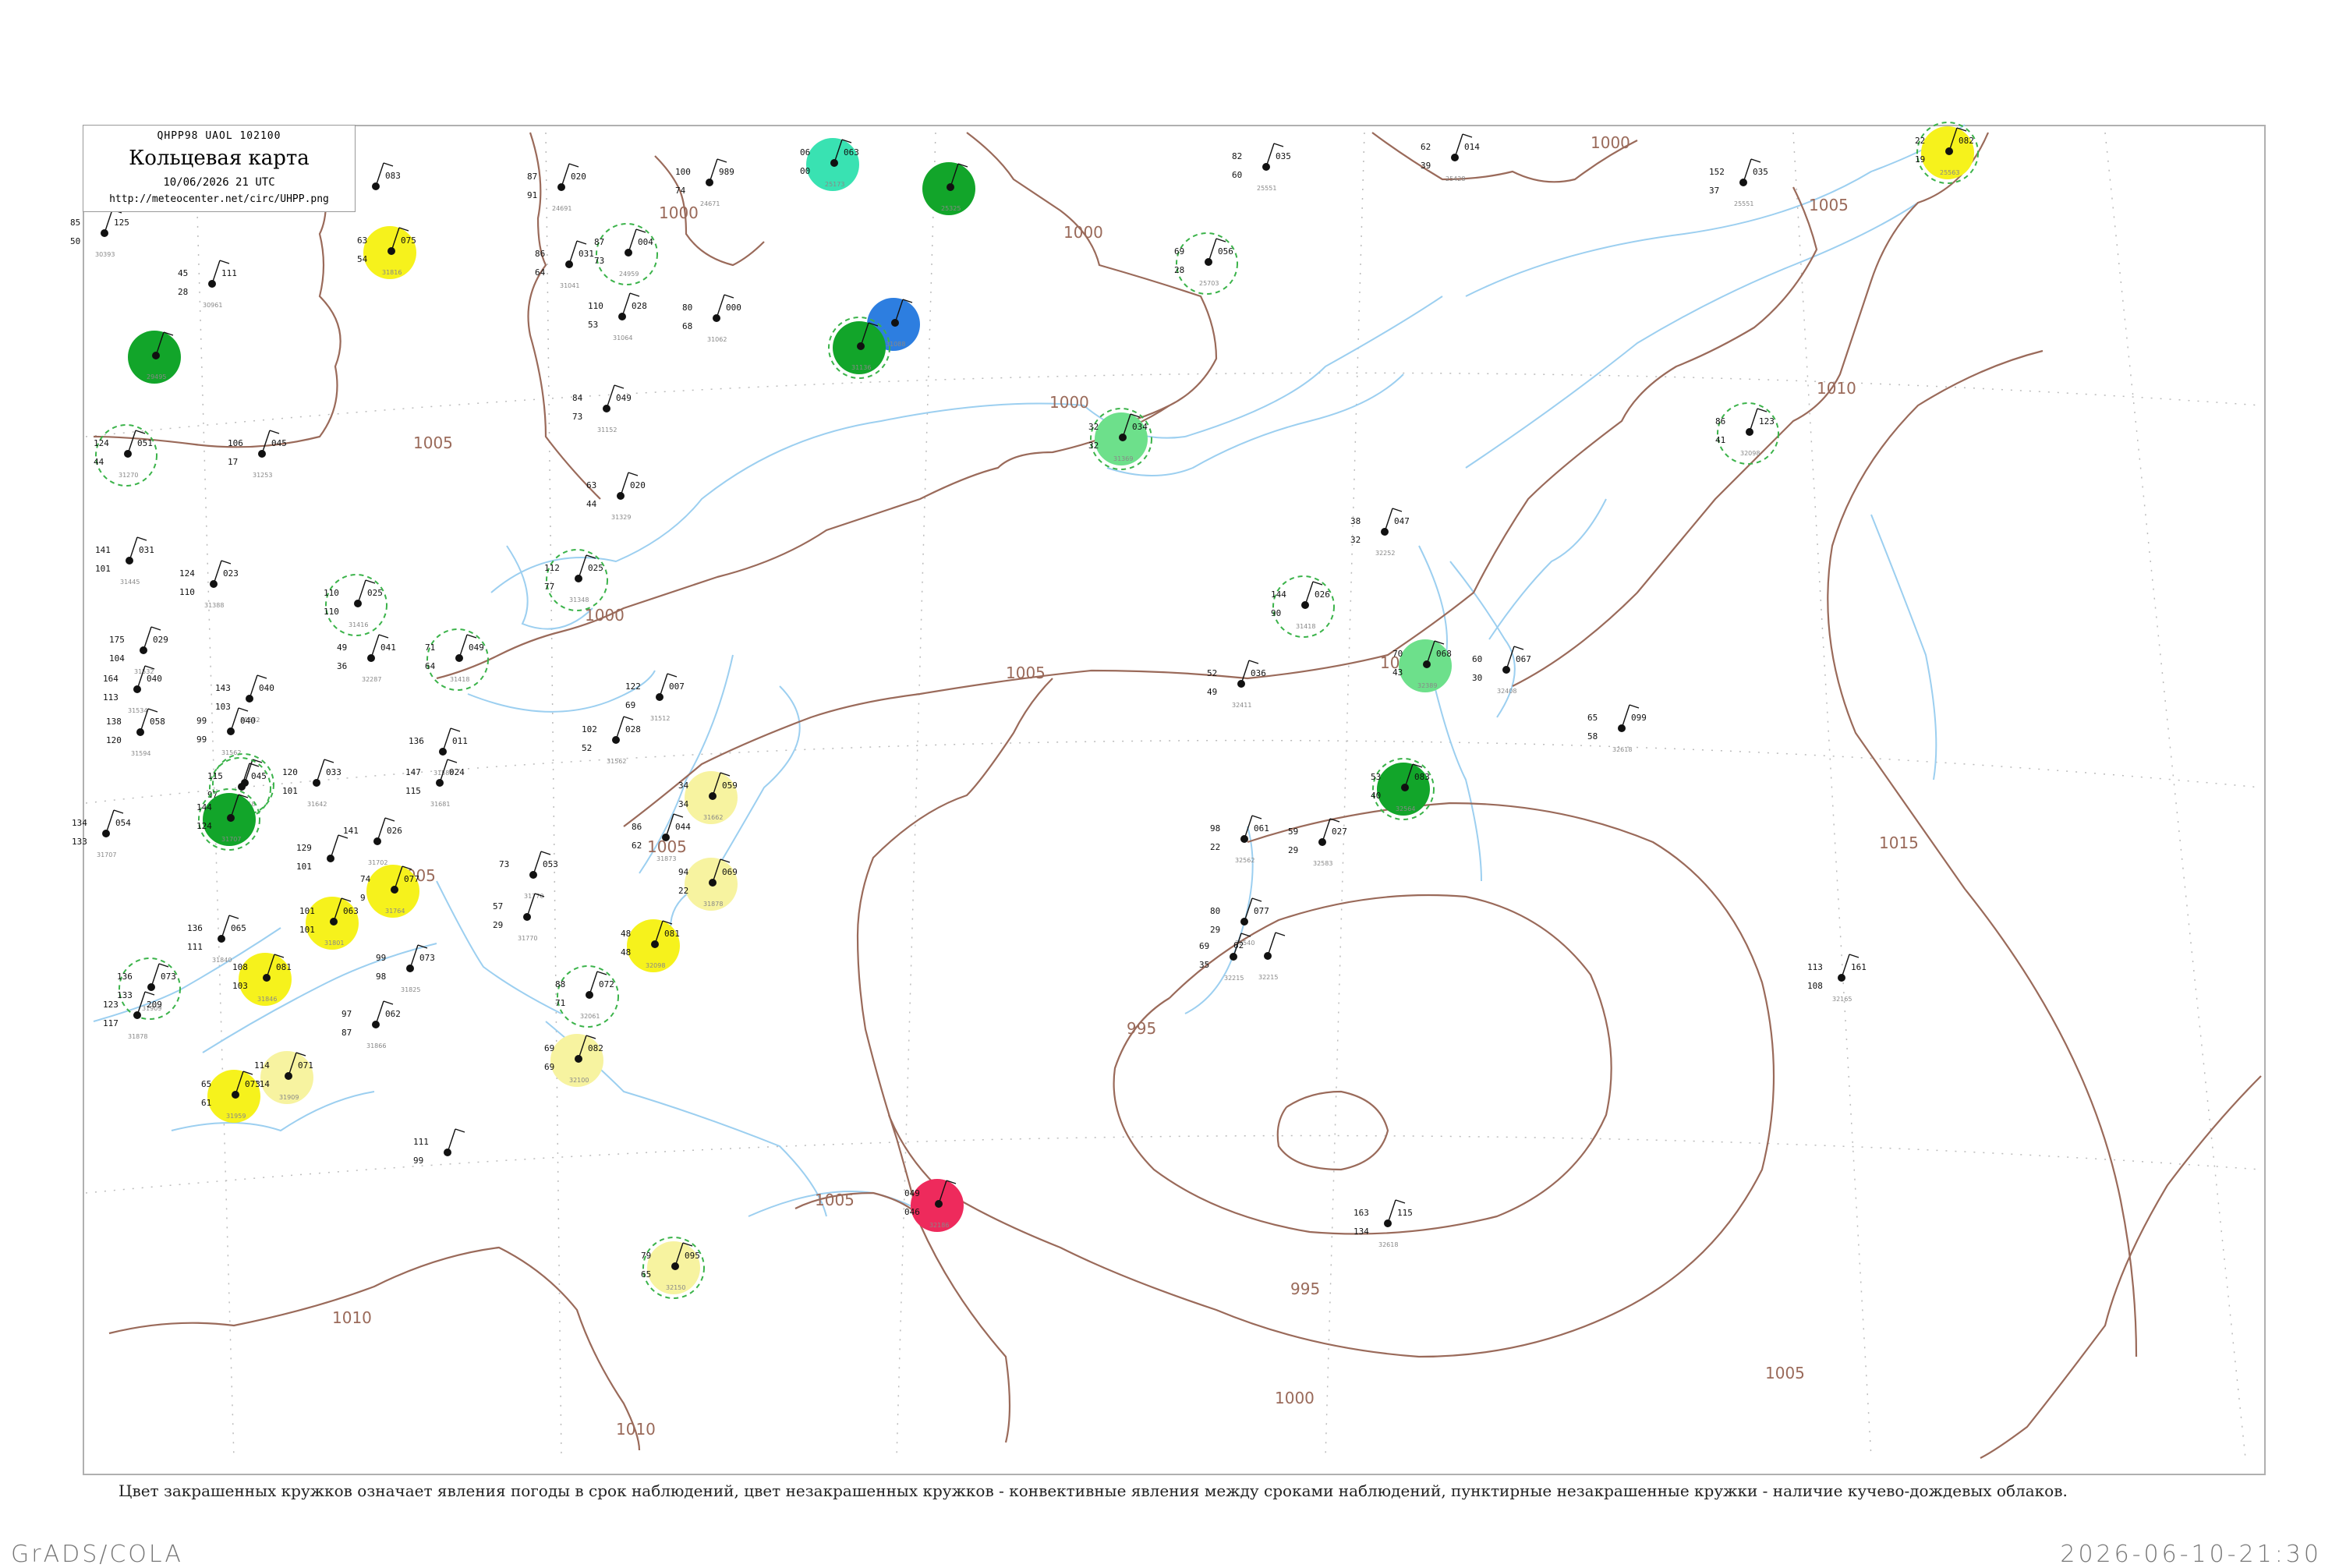 This screenshot has width=2339, height=1568. What do you see at coordinates (912, 1212) in the screenshot?
I see `dewpoint-value: 046` at bounding box center [912, 1212].